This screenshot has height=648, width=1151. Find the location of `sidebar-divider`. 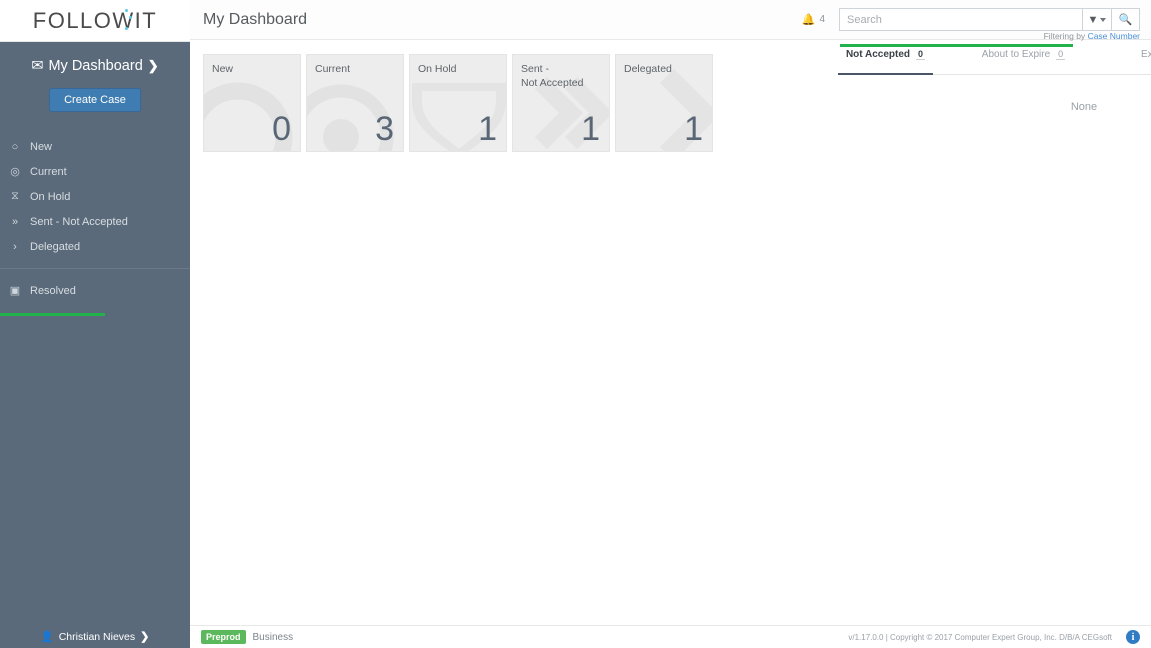

sidebar-divider is located at coordinates (95, 268).